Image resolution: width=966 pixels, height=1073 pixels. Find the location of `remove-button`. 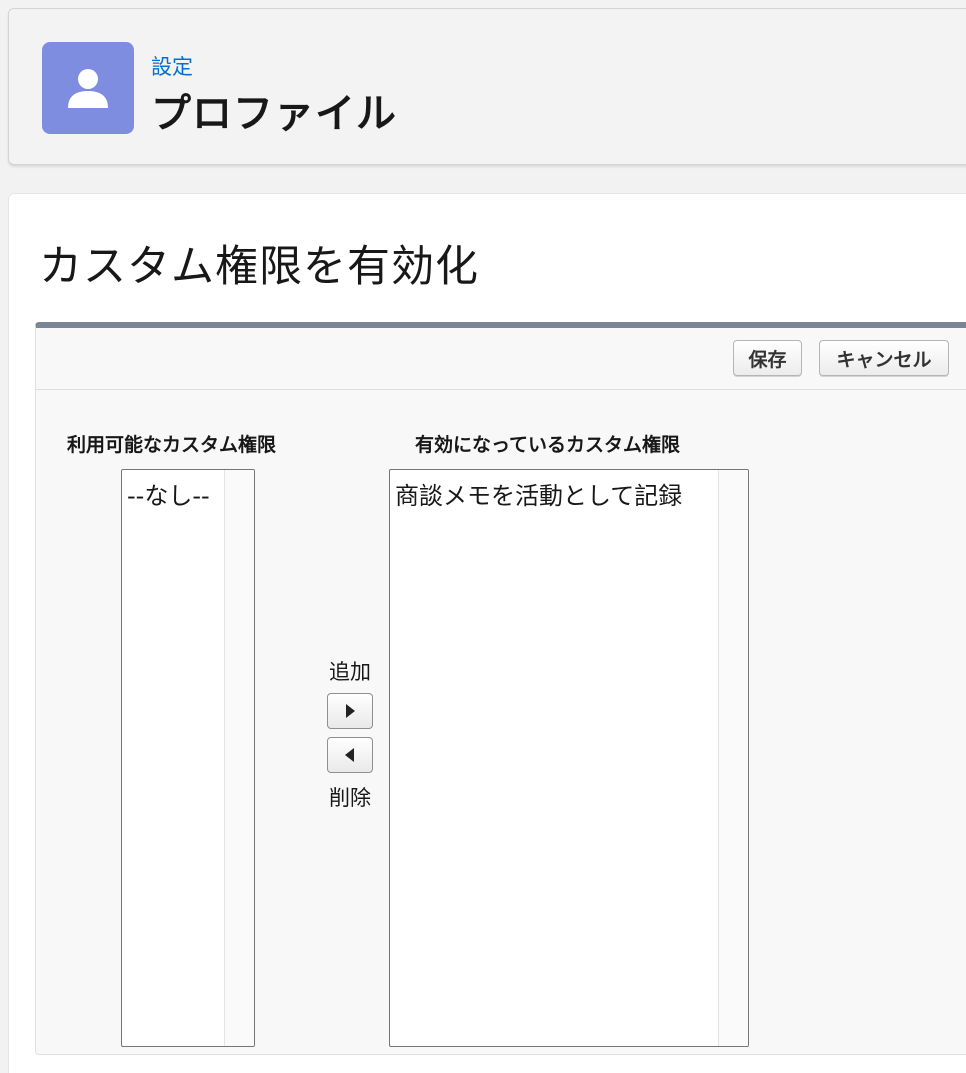

remove-button is located at coordinates (350, 755).